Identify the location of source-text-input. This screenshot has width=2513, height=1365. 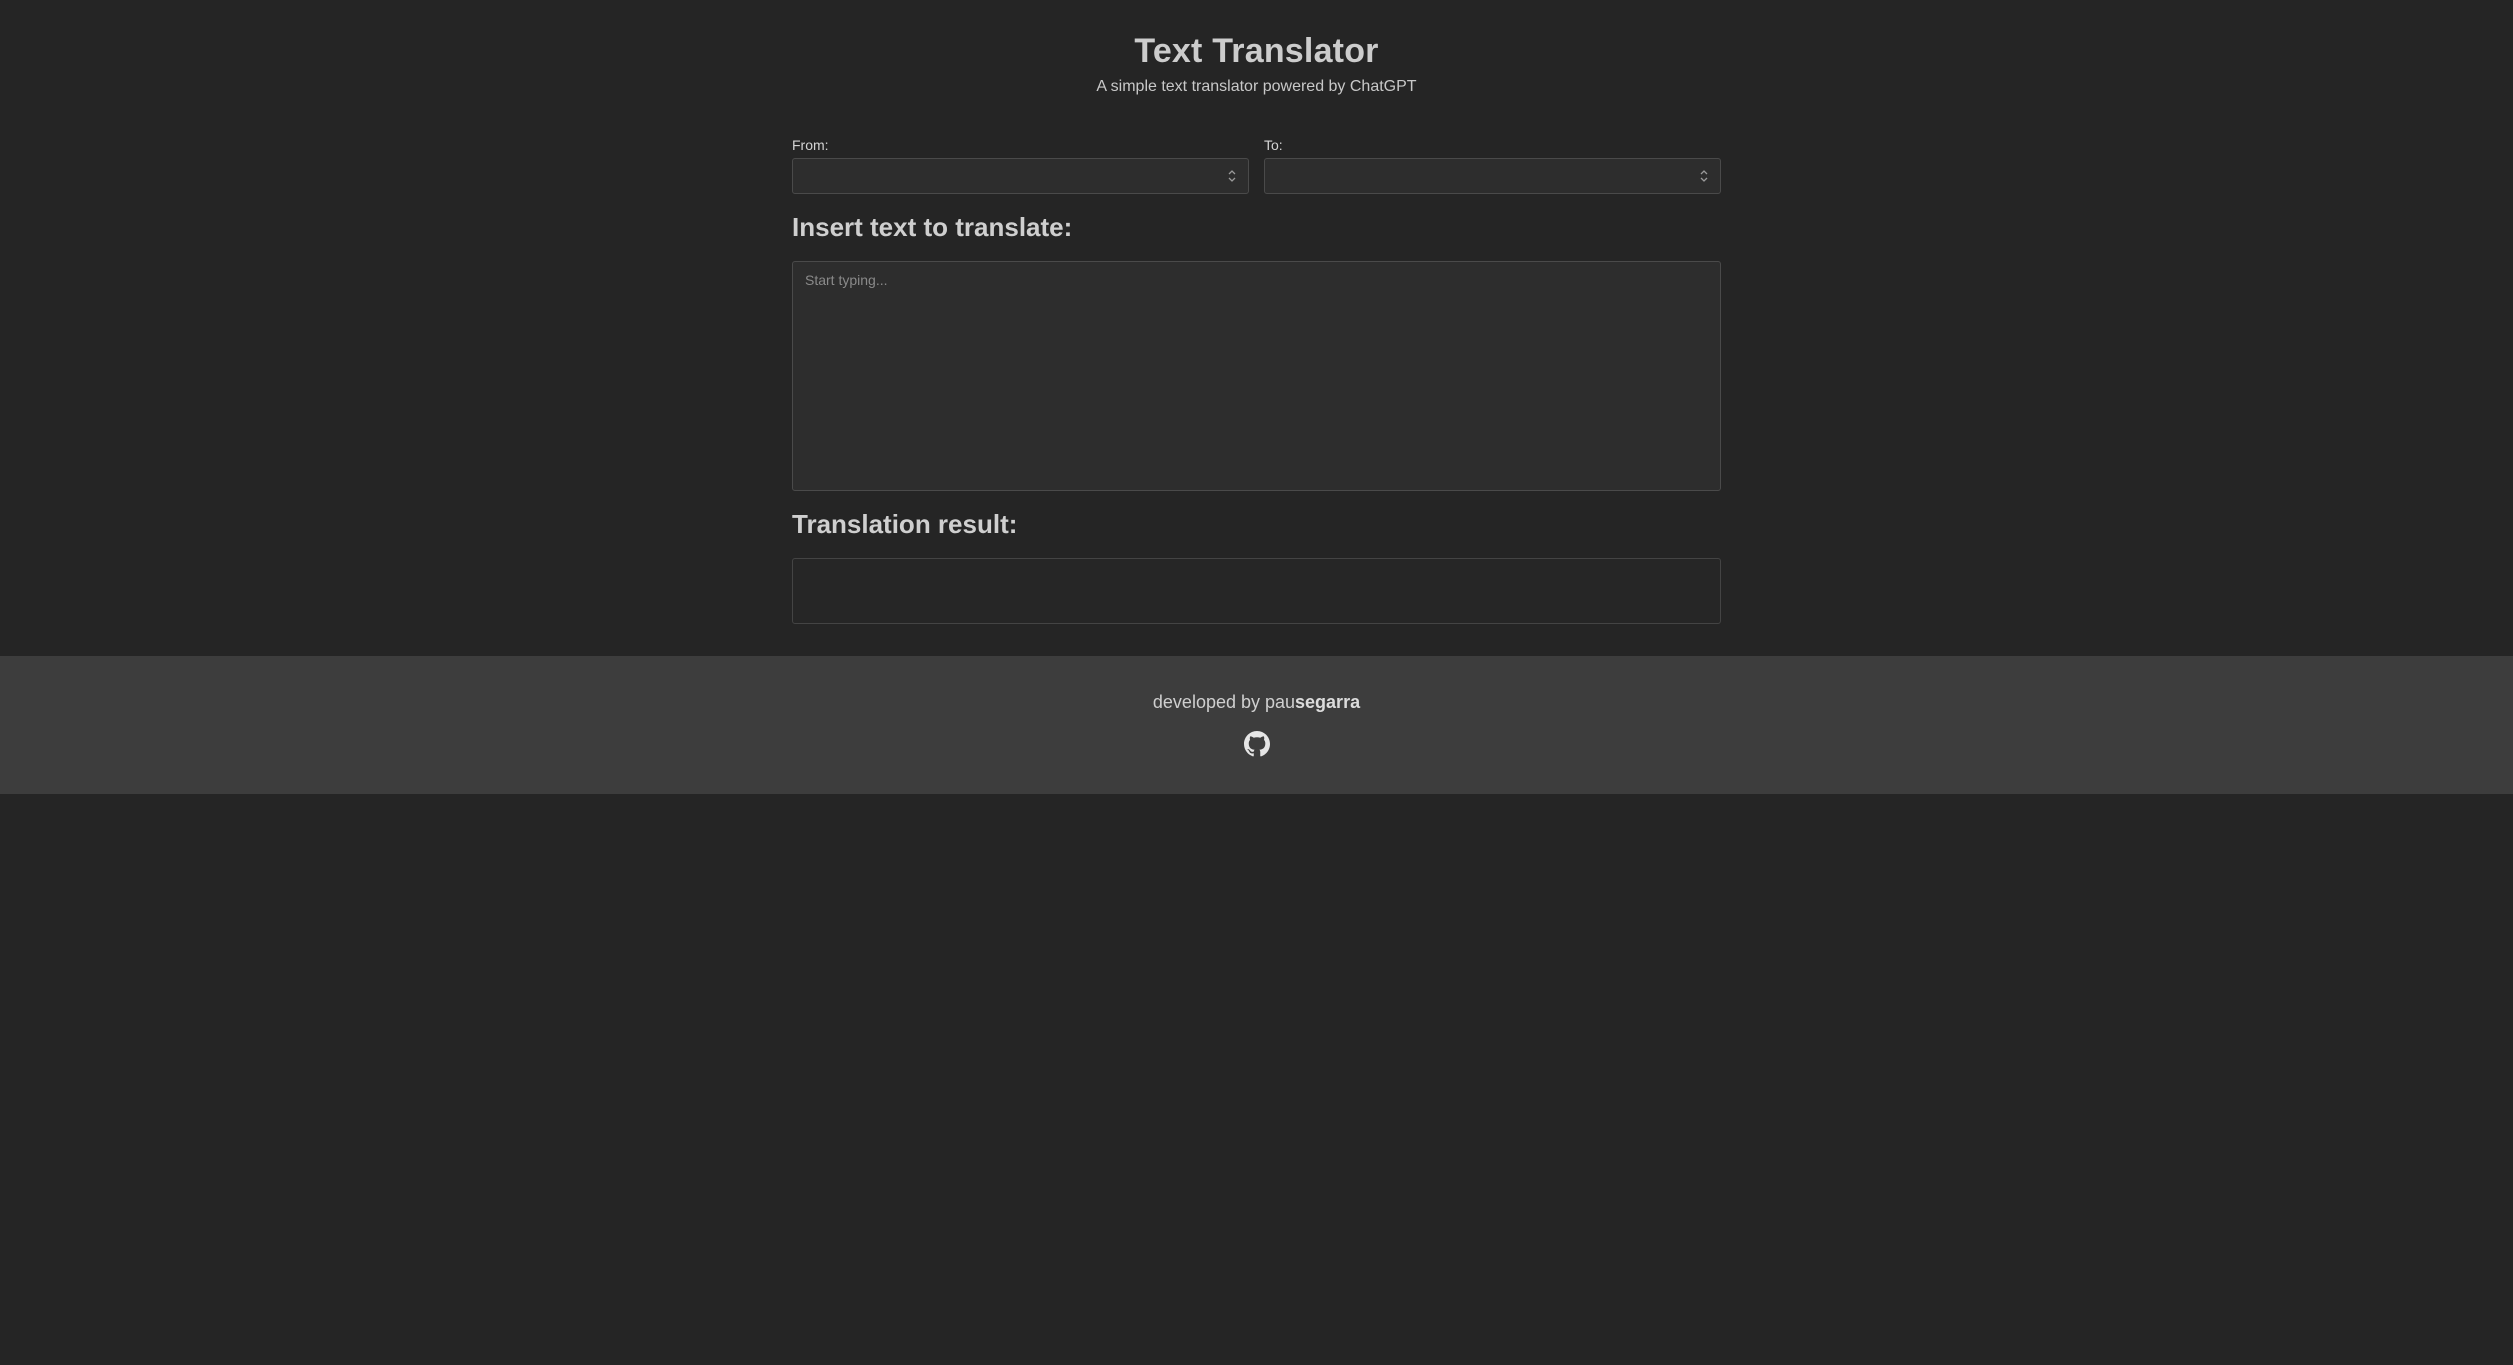
(1256, 376).